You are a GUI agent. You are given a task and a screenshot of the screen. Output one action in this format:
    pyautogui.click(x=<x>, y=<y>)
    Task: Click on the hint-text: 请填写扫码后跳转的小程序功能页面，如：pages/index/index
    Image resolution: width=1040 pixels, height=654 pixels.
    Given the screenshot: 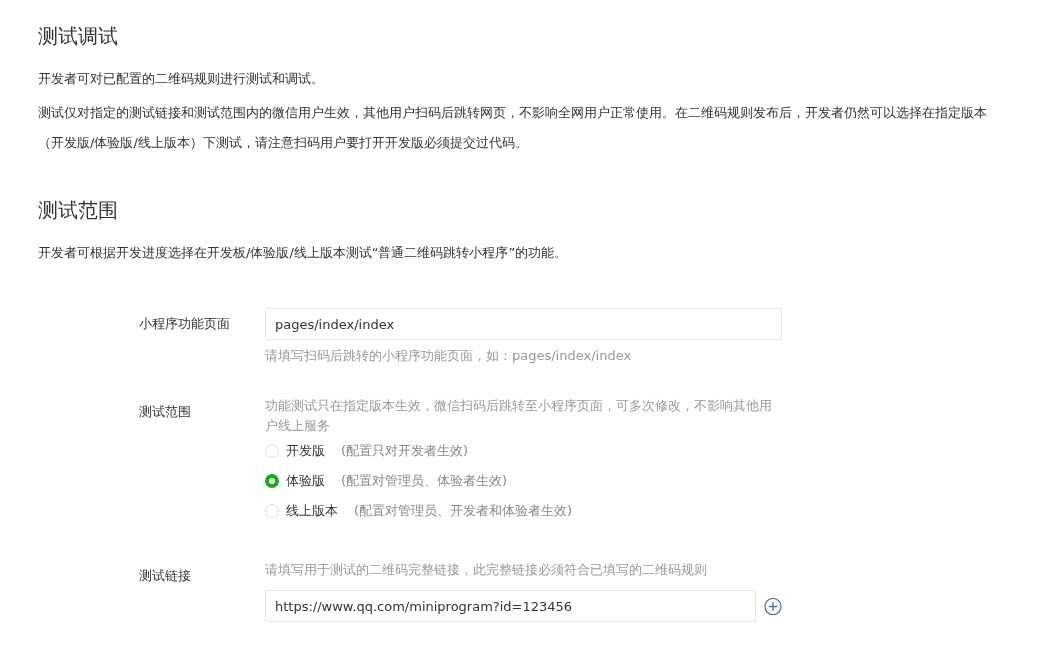 What is the action you would take?
    pyautogui.click(x=449, y=356)
    